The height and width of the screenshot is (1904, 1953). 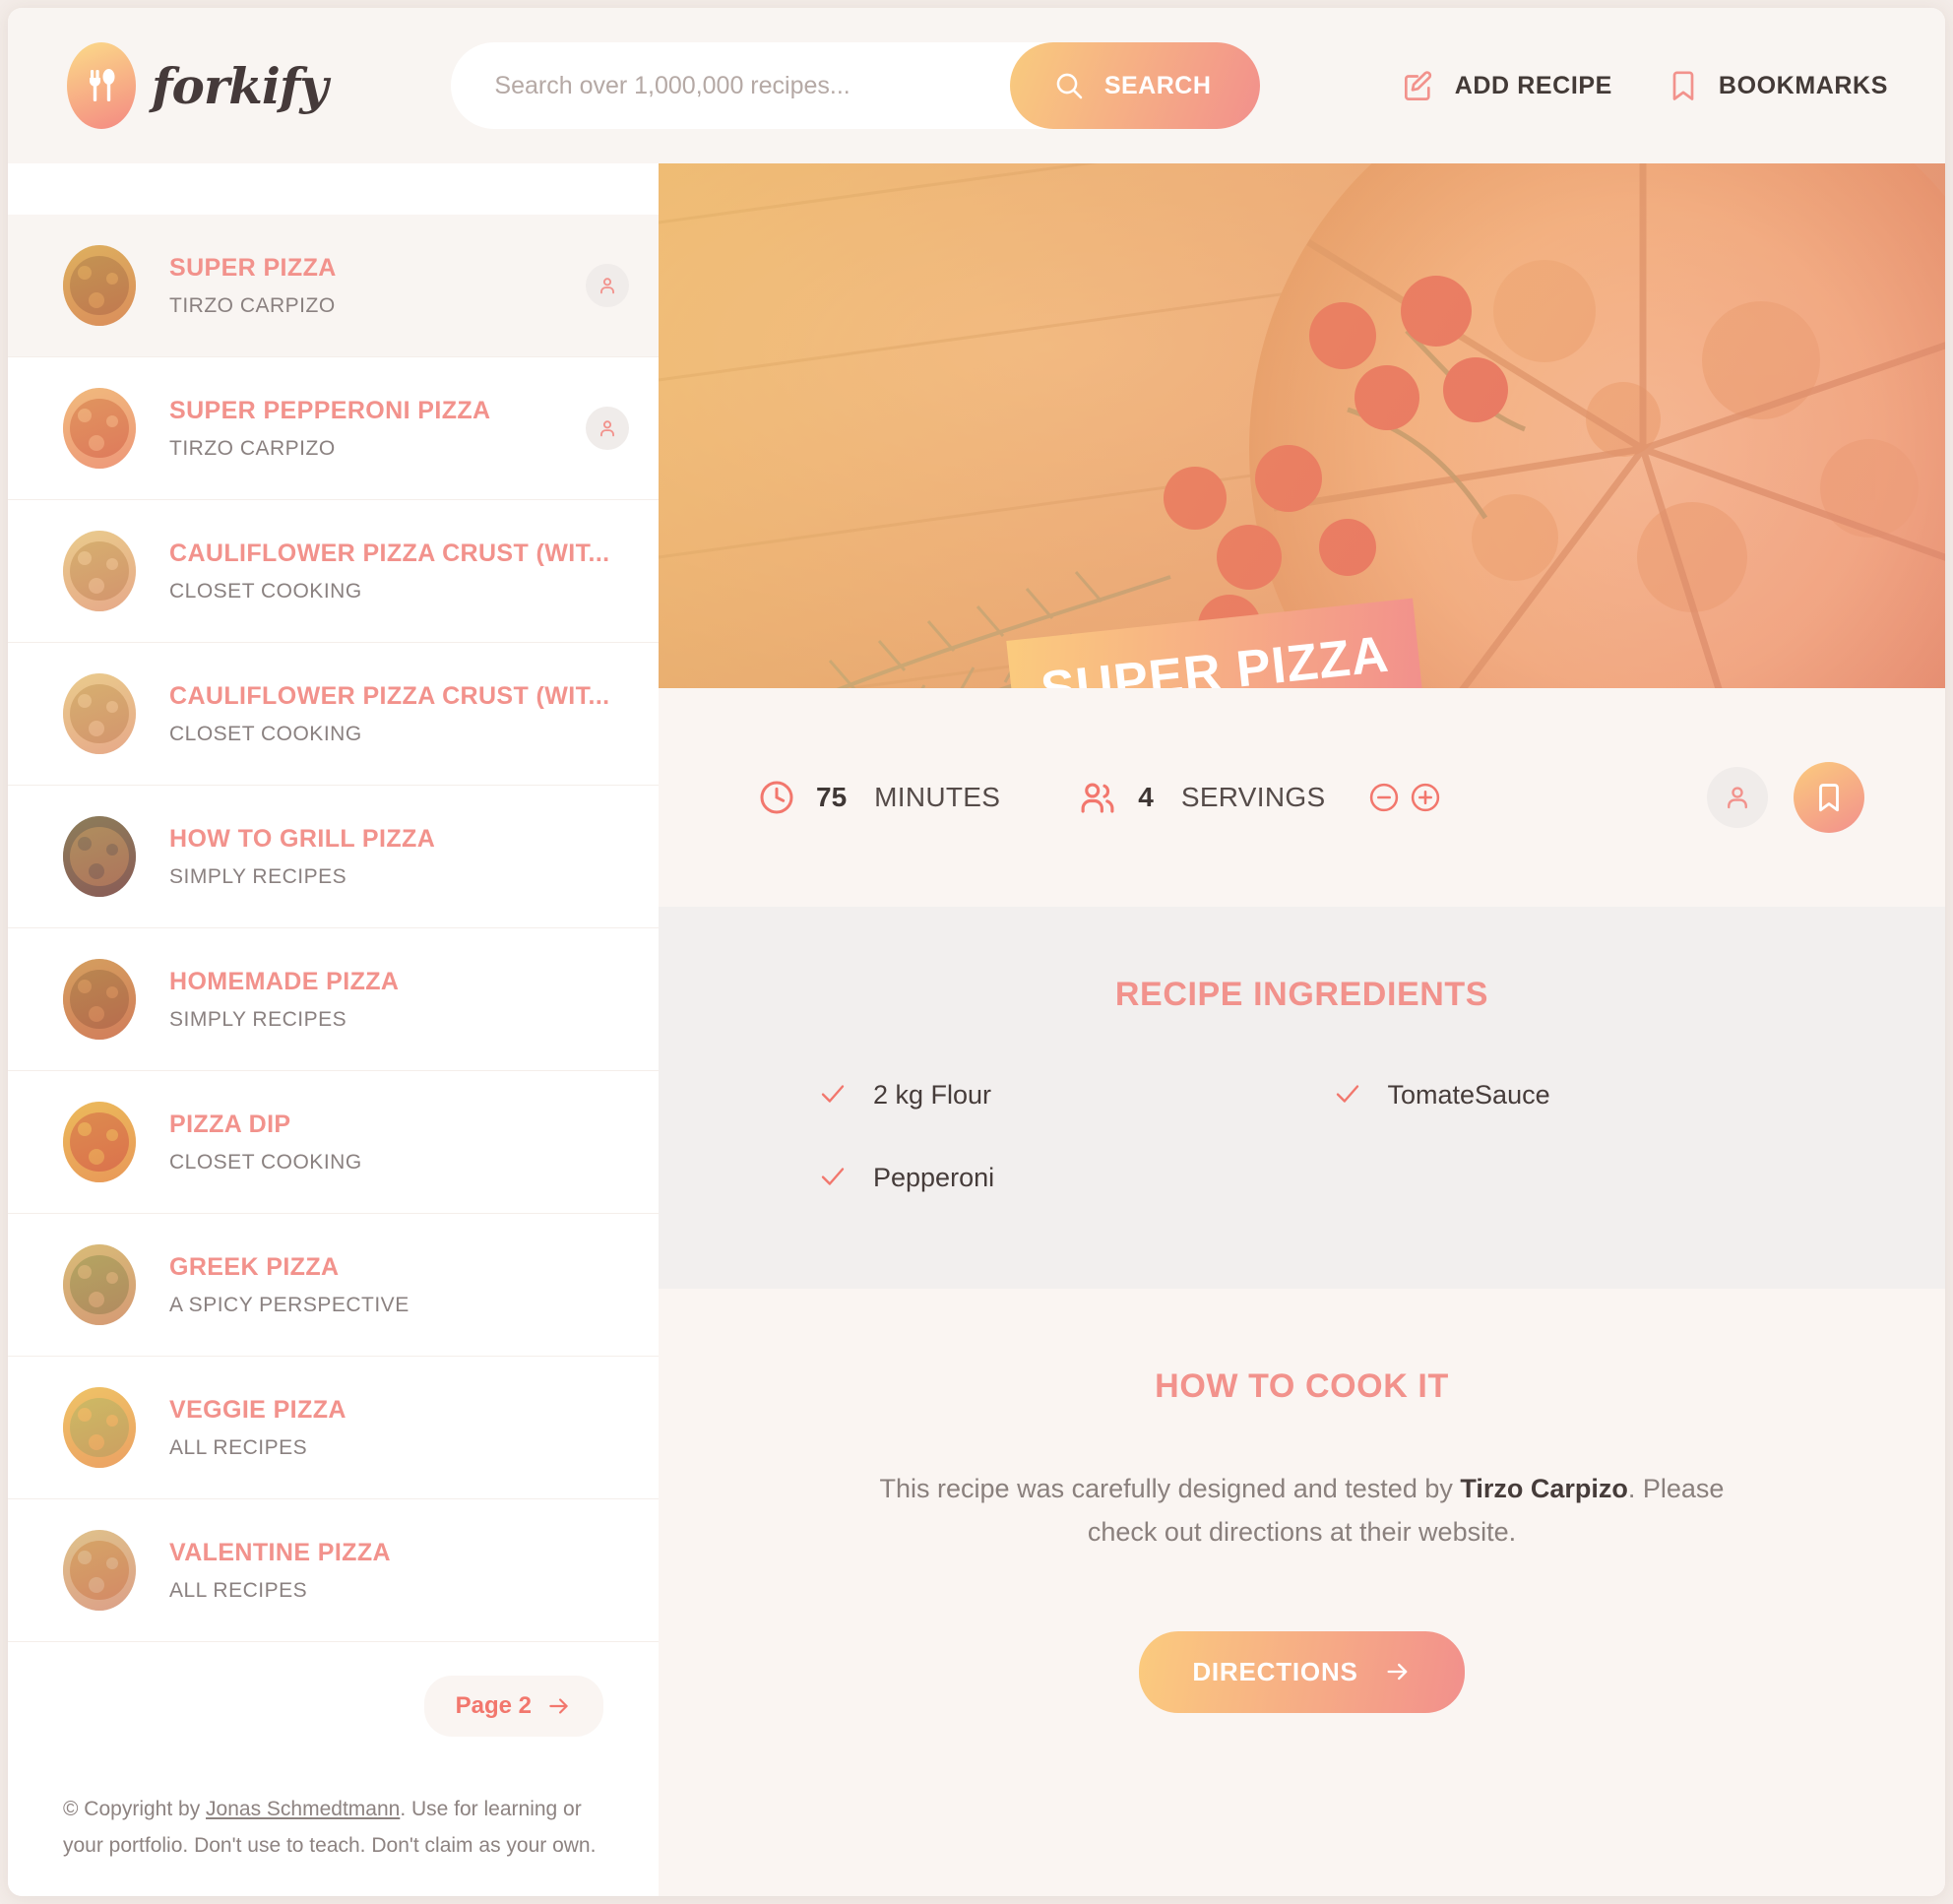 What do you see at coordinates (230, 1124) in the screenshot?
I see `result-title: PIZZA DIP` at bounding box center [230, 1124].